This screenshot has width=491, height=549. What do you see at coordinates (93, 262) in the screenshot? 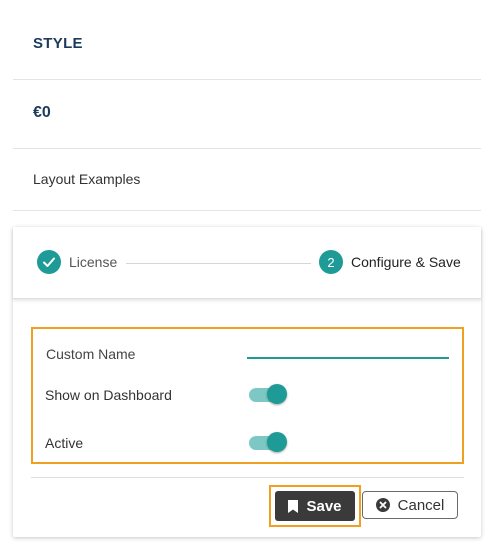
I see `step-license-label: License` at bounding box center [93, 262].